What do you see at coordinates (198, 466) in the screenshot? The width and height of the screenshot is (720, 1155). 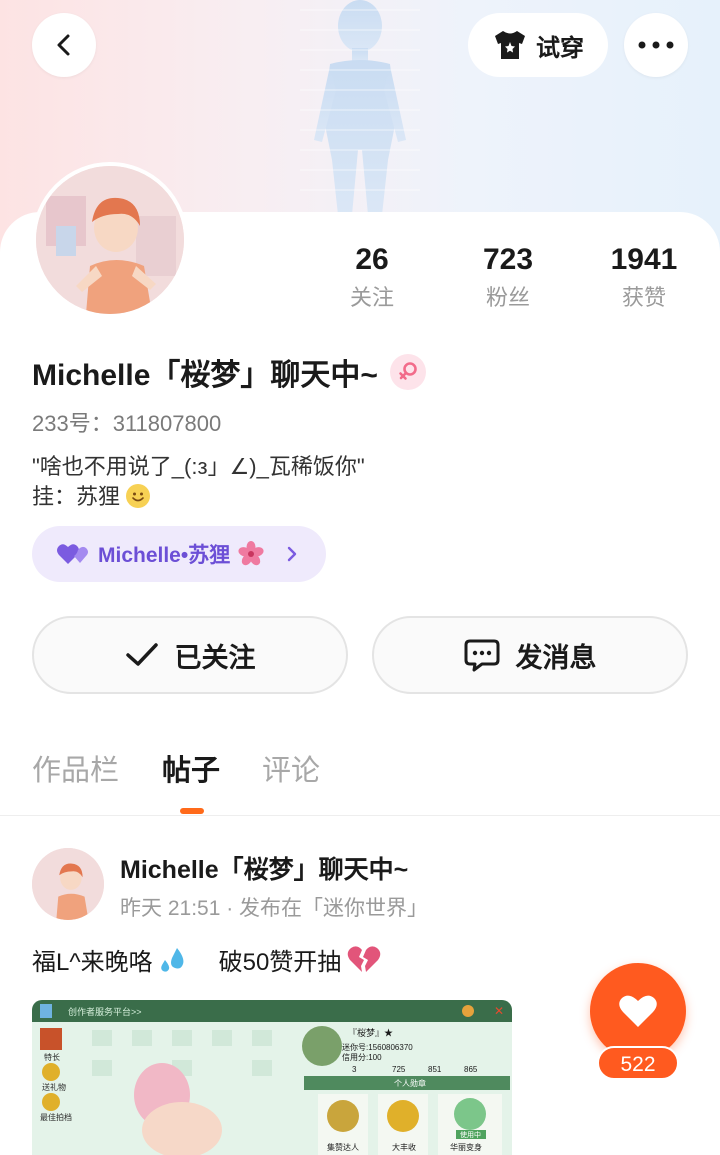 I see `bio-line: "啥也不用说了_(:з」∠)_瓦稀饭你"` at bounding box center [198, 466].